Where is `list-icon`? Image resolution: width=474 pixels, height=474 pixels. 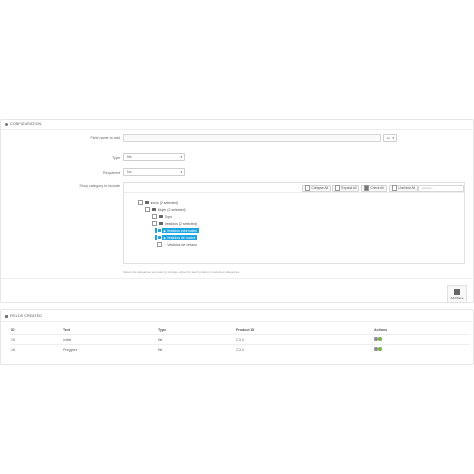
list-icon is located at coordinates (6, 316).